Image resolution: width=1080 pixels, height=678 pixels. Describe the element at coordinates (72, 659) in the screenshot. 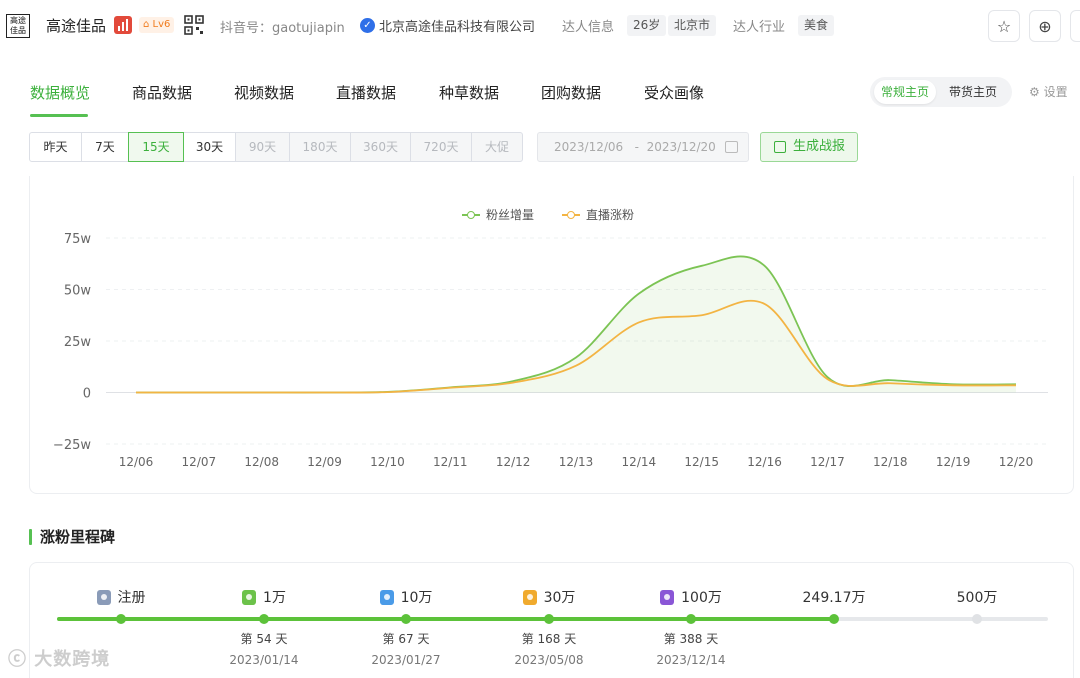

I see `watermark-text: 大数跨境` at that location.